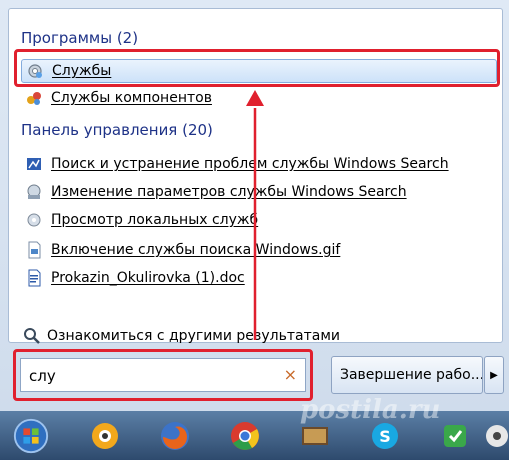 This screenshot has height=460, width=509. What do you see at coordinates (34, 98) in the screenshot?
I see `component-services-icon` at bounding box center [34, 98].